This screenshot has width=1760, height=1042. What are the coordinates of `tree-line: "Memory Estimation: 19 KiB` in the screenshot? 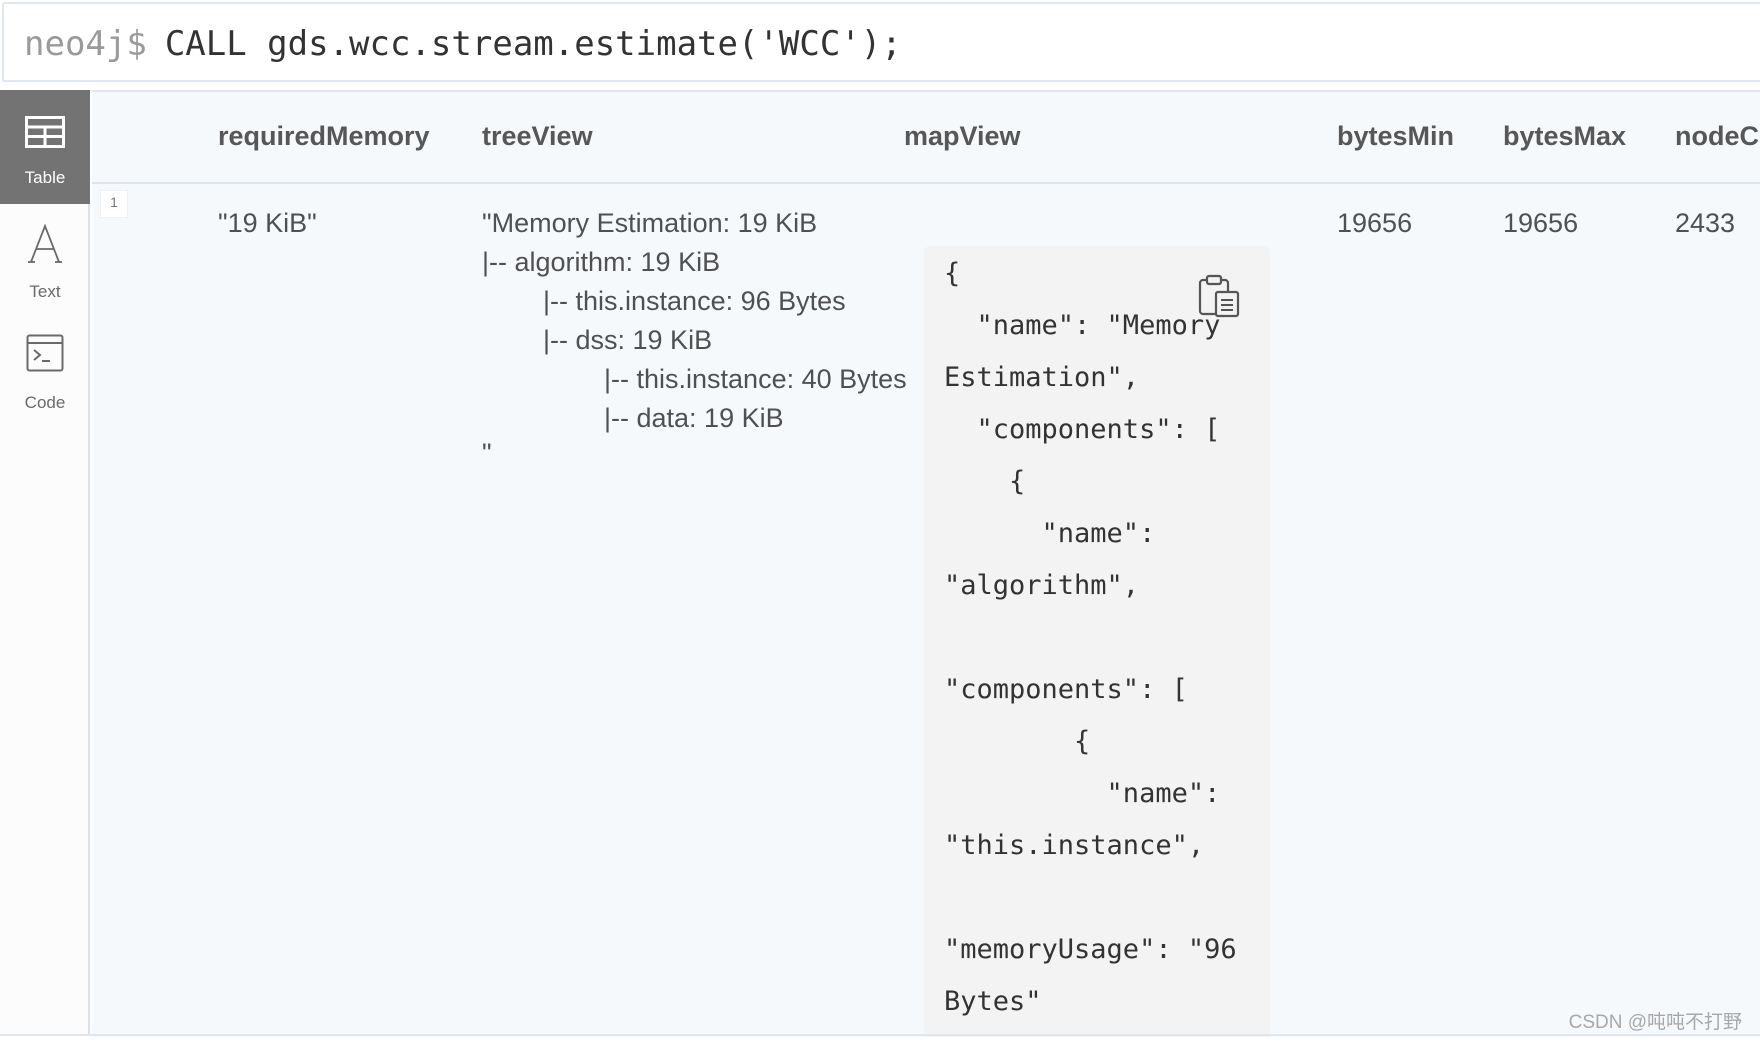 It's located at (650, 223).